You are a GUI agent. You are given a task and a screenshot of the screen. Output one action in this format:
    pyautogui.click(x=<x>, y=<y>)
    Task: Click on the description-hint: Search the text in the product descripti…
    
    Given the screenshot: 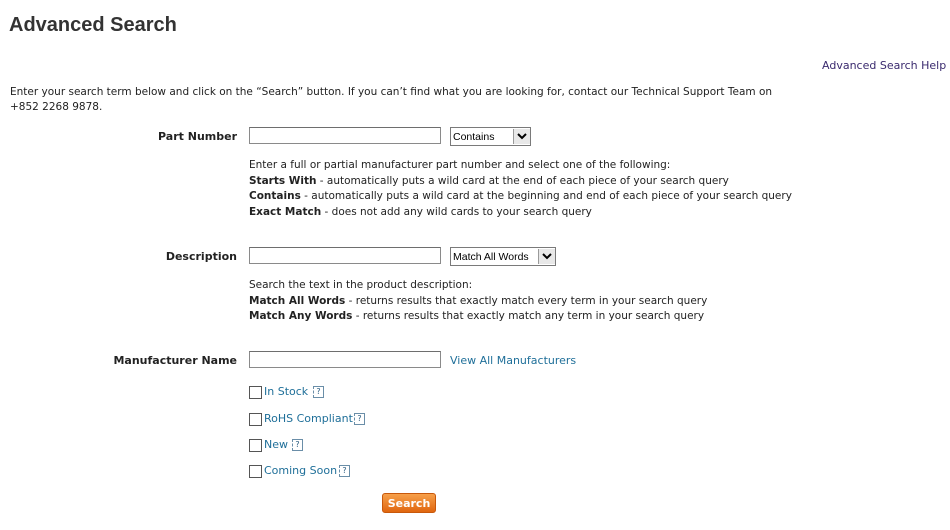 What is the action you would take?
    pyautogui.click(x=478, y=301)
    